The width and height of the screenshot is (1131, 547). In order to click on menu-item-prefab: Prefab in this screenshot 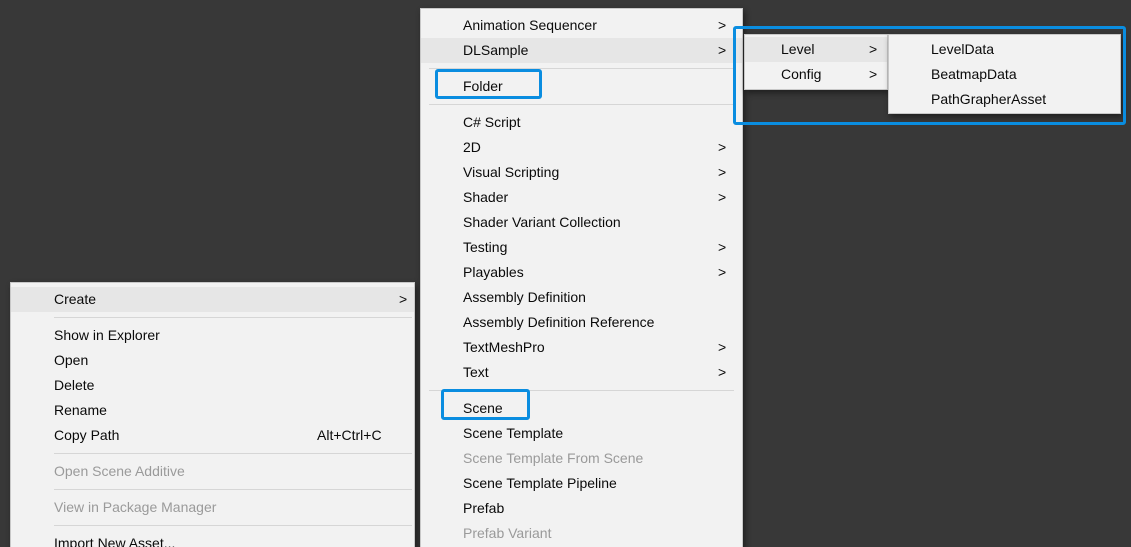, I will do `click(581, 508)`.